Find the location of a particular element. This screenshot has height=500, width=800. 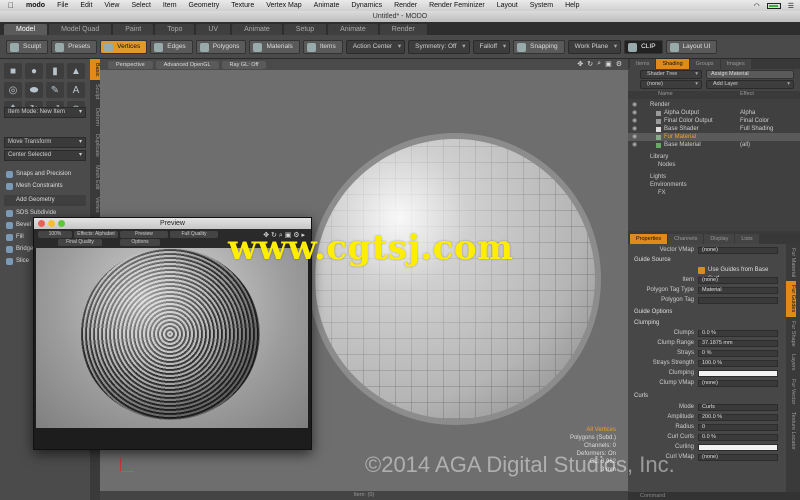

tree-row: Library is located at coordinates (714, 157).